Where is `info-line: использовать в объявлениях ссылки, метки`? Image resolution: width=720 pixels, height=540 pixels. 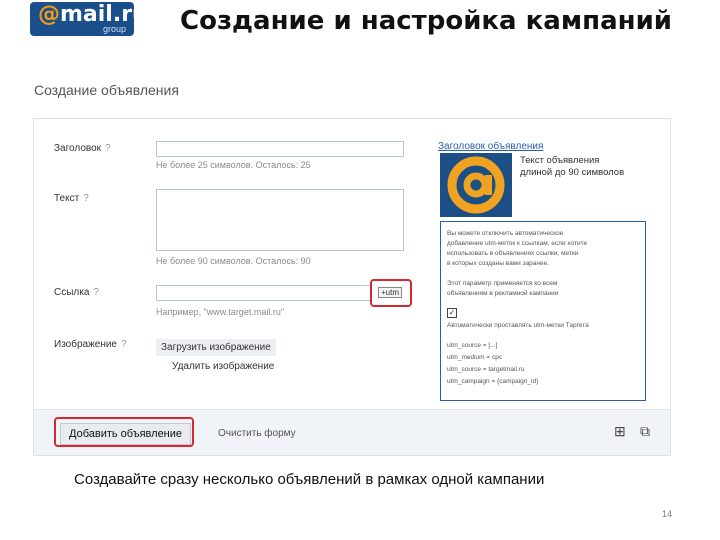
info-line: использовать в объявлениях ссылки, метки is located at coordinates (513, 253).